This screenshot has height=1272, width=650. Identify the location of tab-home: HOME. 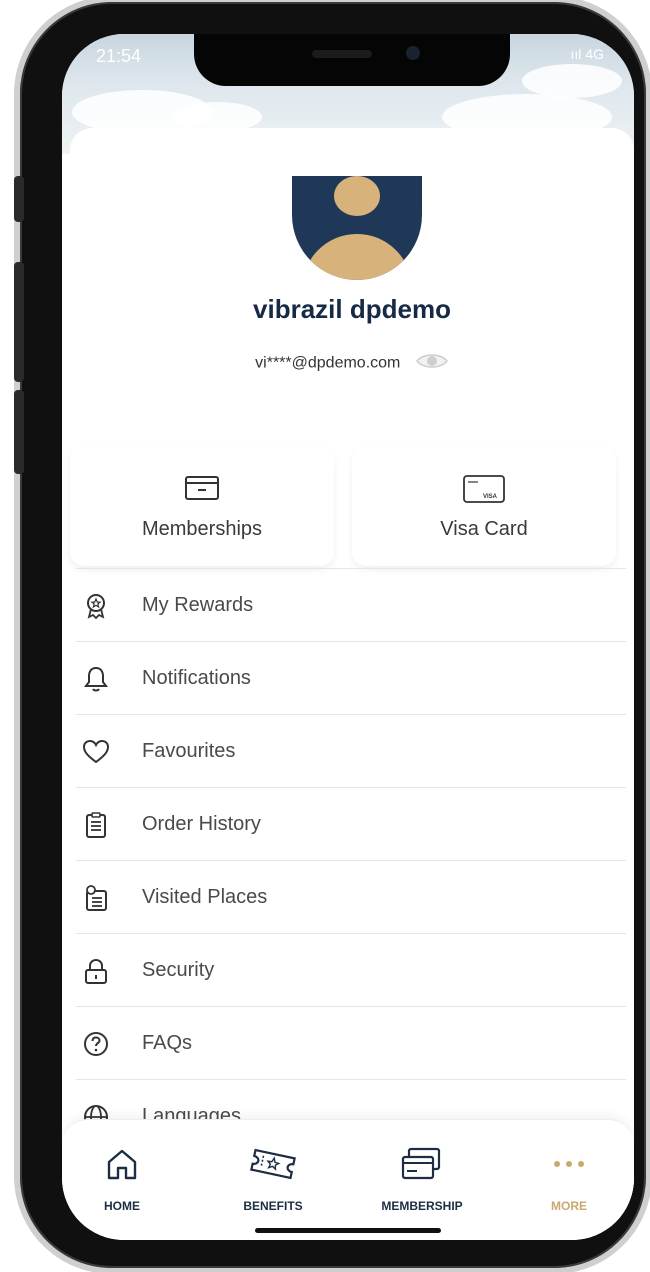
(122, 1166).